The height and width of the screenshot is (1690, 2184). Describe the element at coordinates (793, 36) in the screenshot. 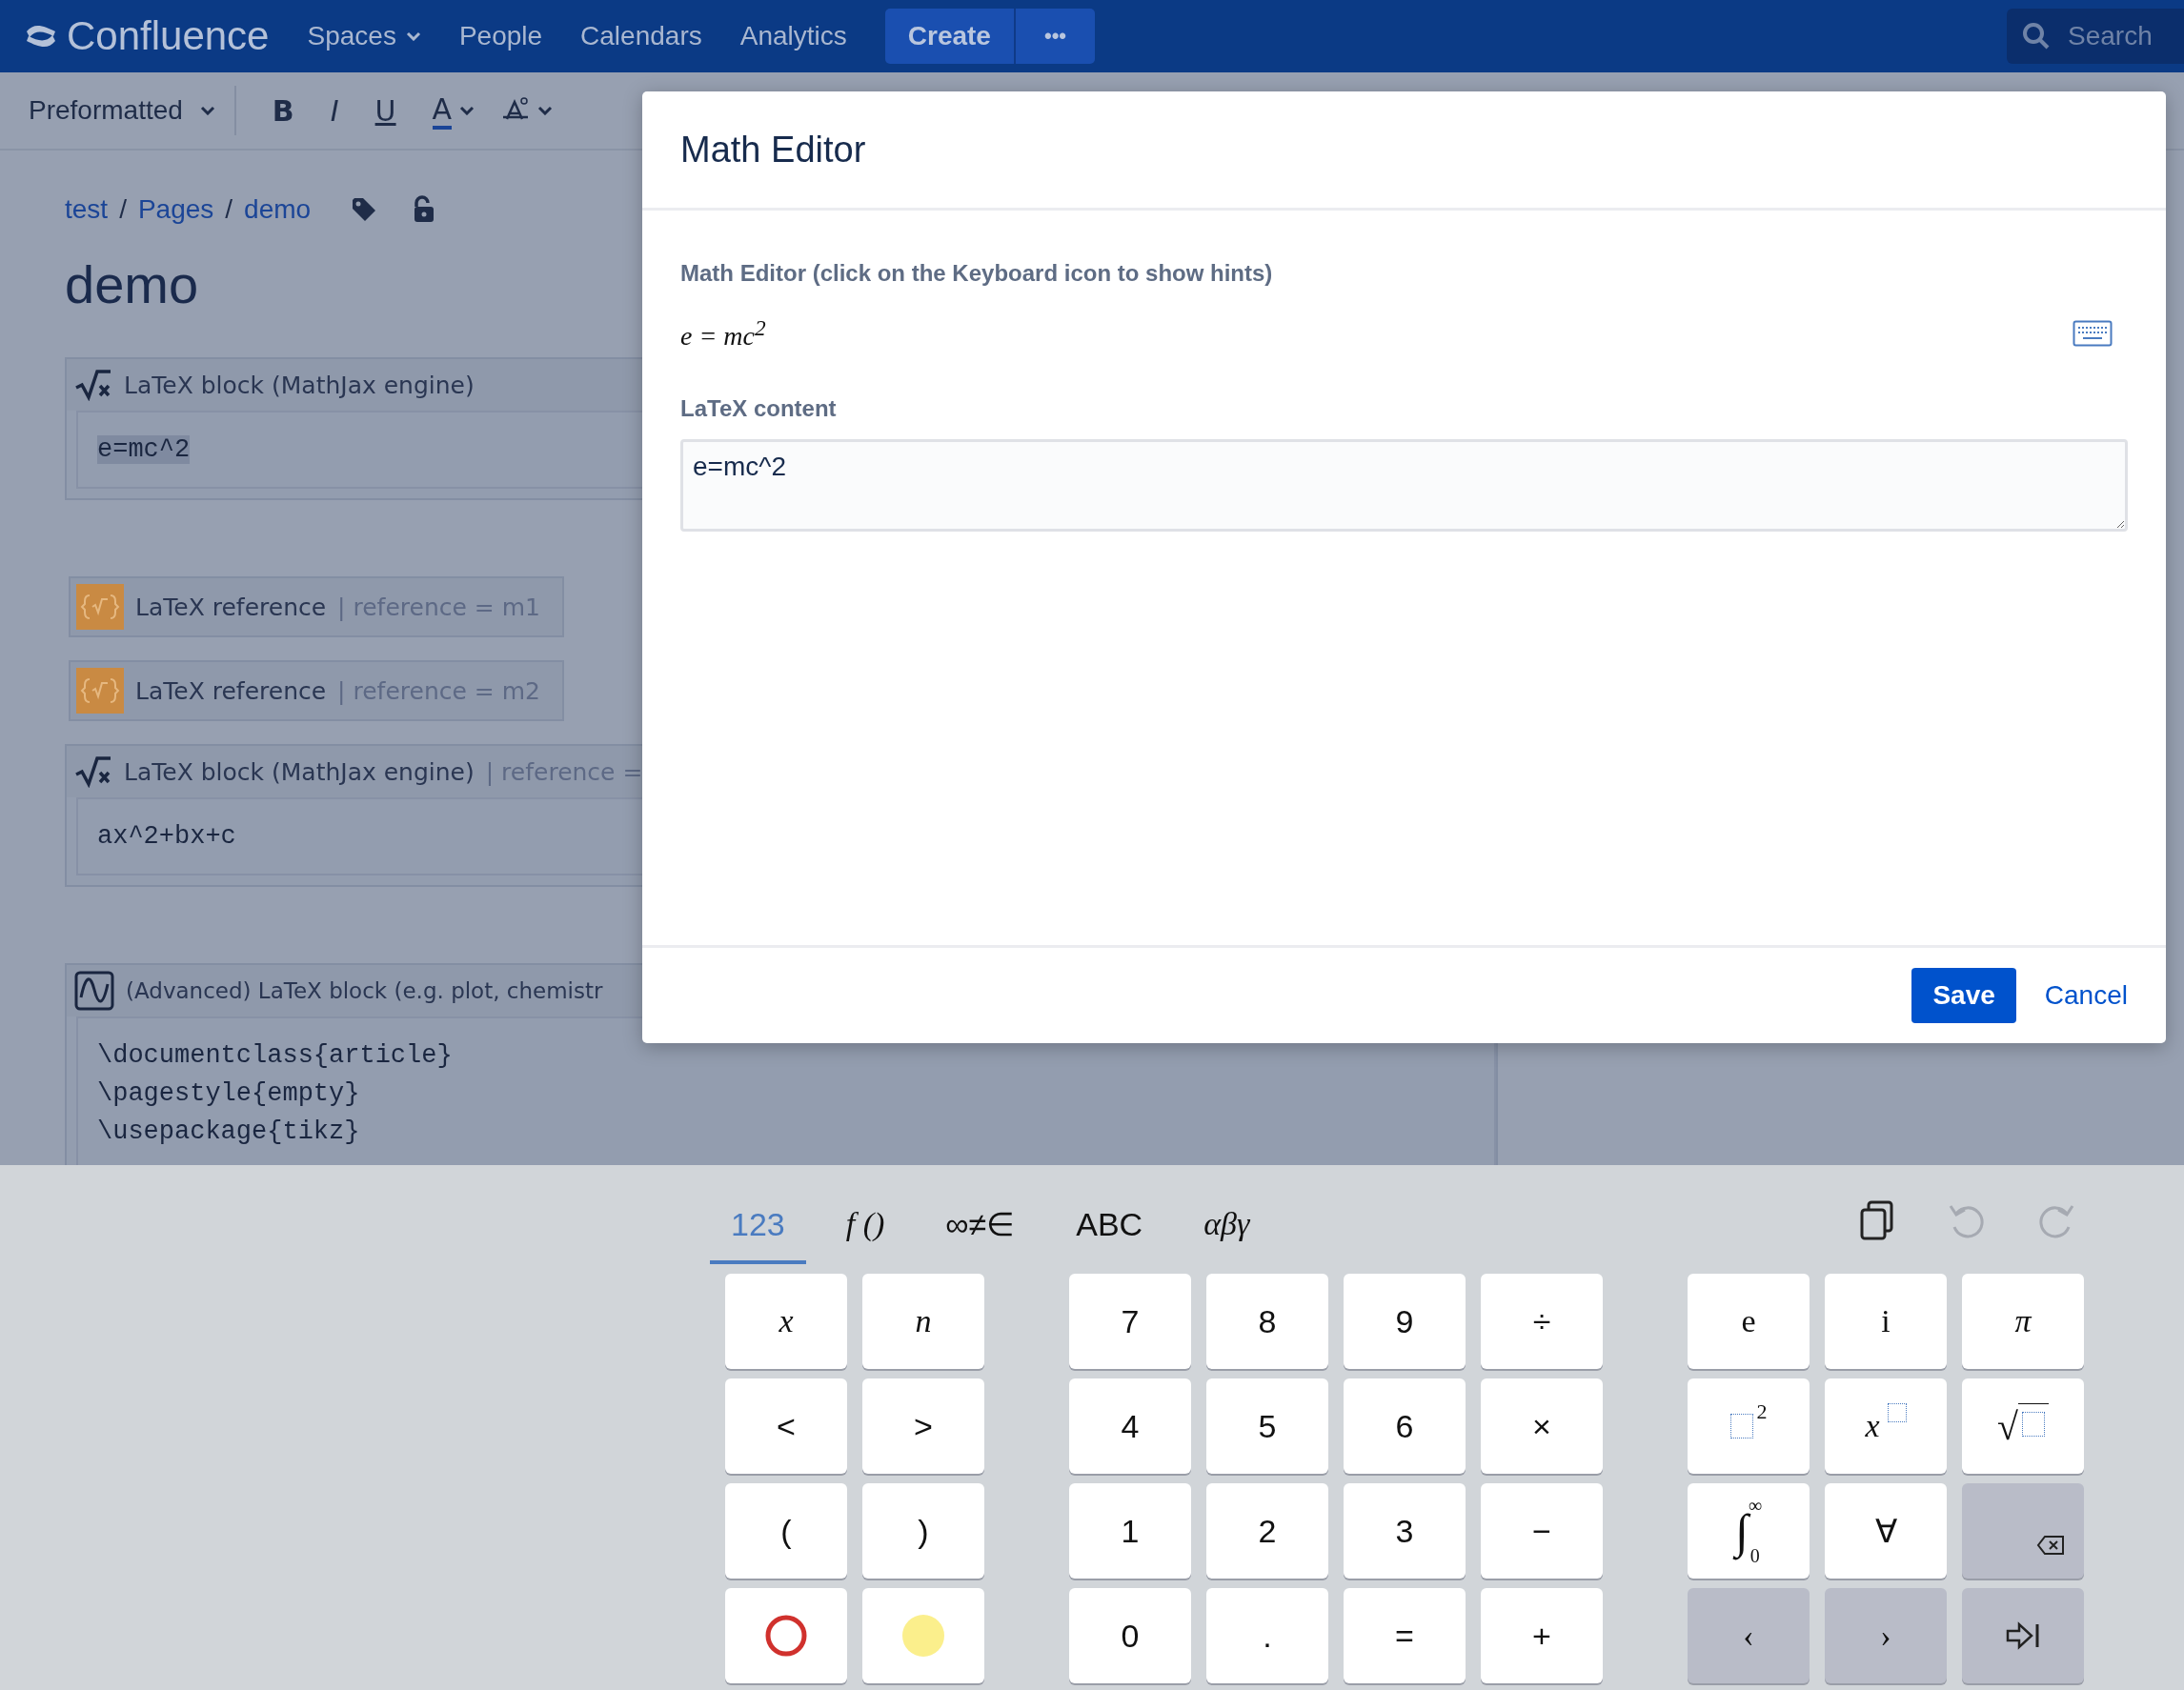

I see `nav-link: Analytics` at that location.